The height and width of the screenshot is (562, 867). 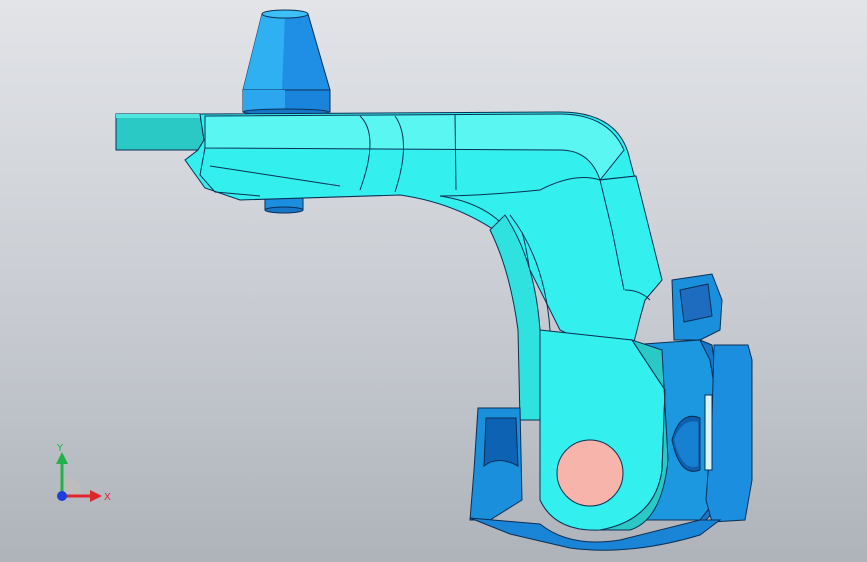 What do you see at coordinates (96, 496) in the screenshot?
I see `x-axis-arrow` at bounding box center [96, 496].